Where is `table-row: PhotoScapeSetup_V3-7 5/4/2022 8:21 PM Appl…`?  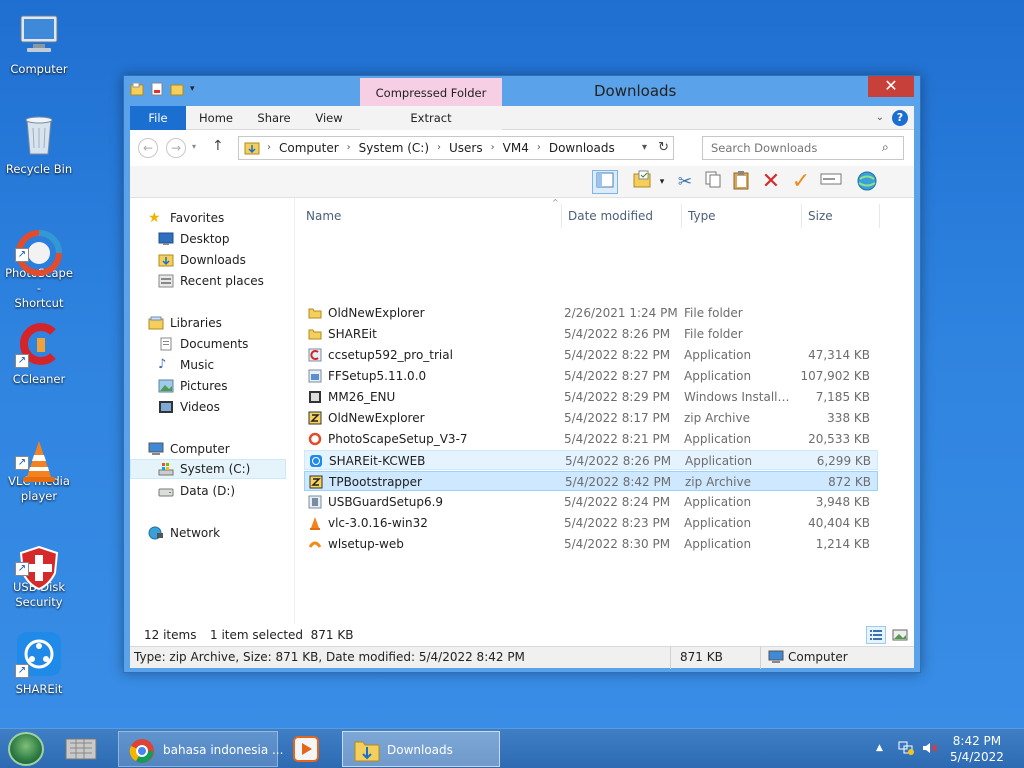 table-row: PhotoScapeSetup_V3-7 5/4/2022 8:21 PM Appl… is located at coordinates (591, 439).